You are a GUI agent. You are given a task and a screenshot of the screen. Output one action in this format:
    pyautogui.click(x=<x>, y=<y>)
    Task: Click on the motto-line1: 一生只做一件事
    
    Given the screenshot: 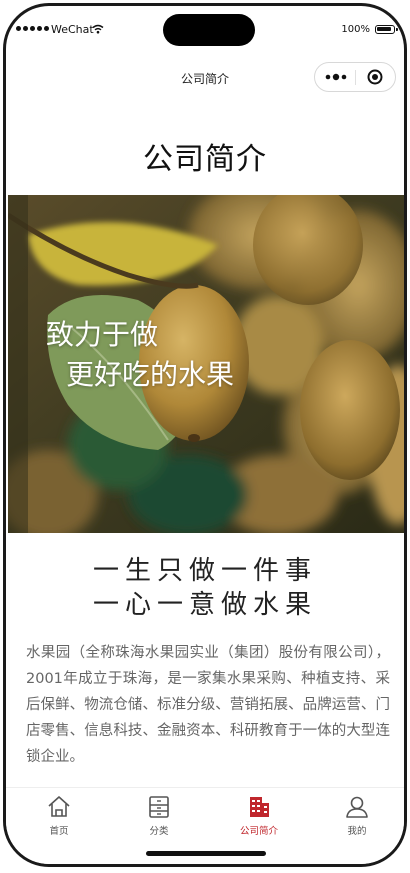 What is the action you would take?
    pyautogui.click(x=204, y=571)
    